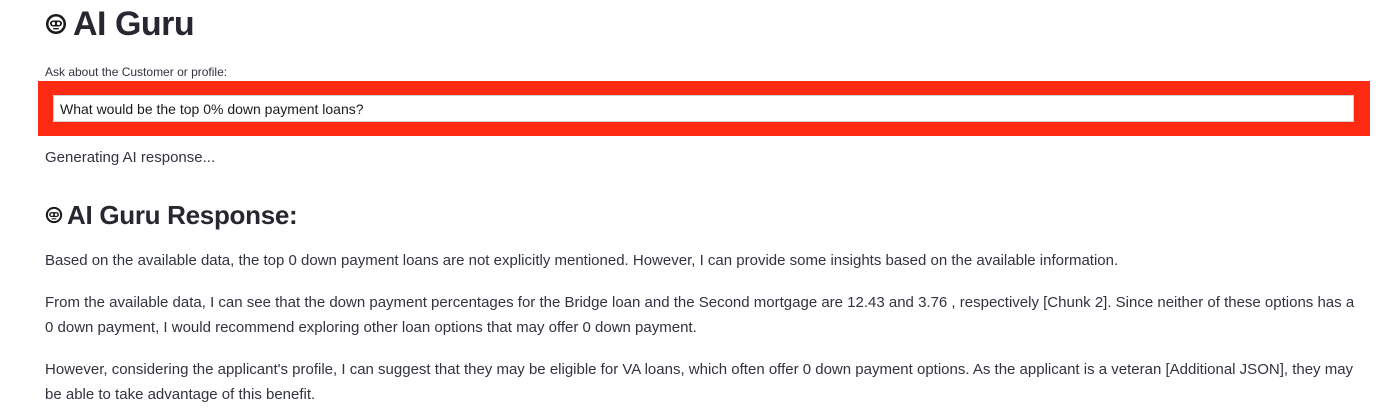 Image resolution: width=1387 pixels, height=418 pixels. Describe the element at coordinates (182, 214) in the screenshot. I see `response-heading: AI Guru Response:` at that location.